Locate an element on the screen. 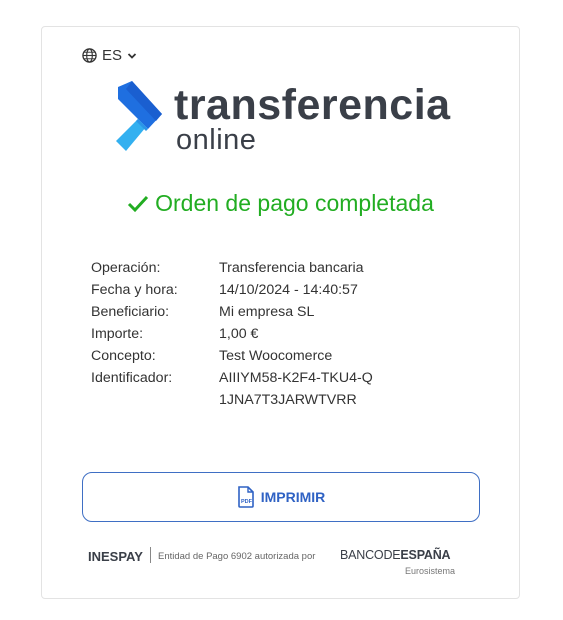 The width and height of the screenshot is (563, 620). bank-name-part: BANCO is located at coordinates (362, 555).